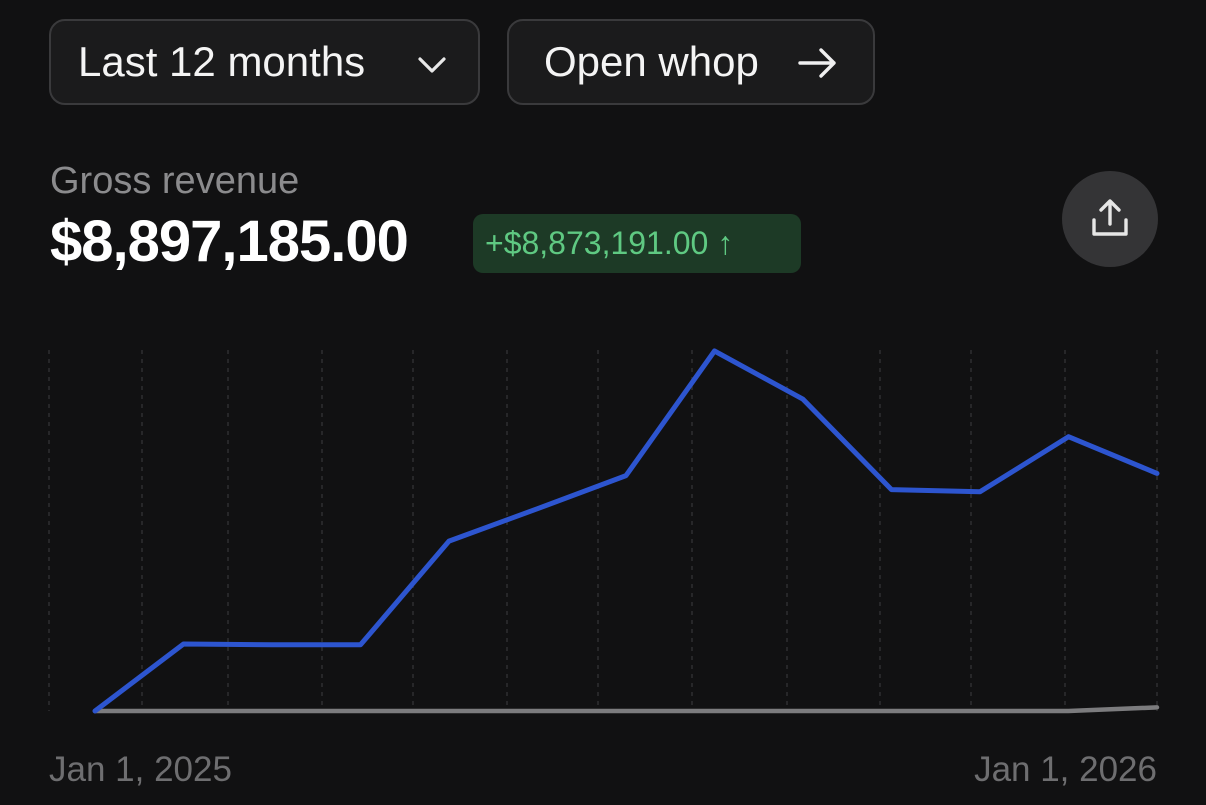 This screenshot has width=1206, height=805. I want to click on share-upload-icon, so click(1110, 217).